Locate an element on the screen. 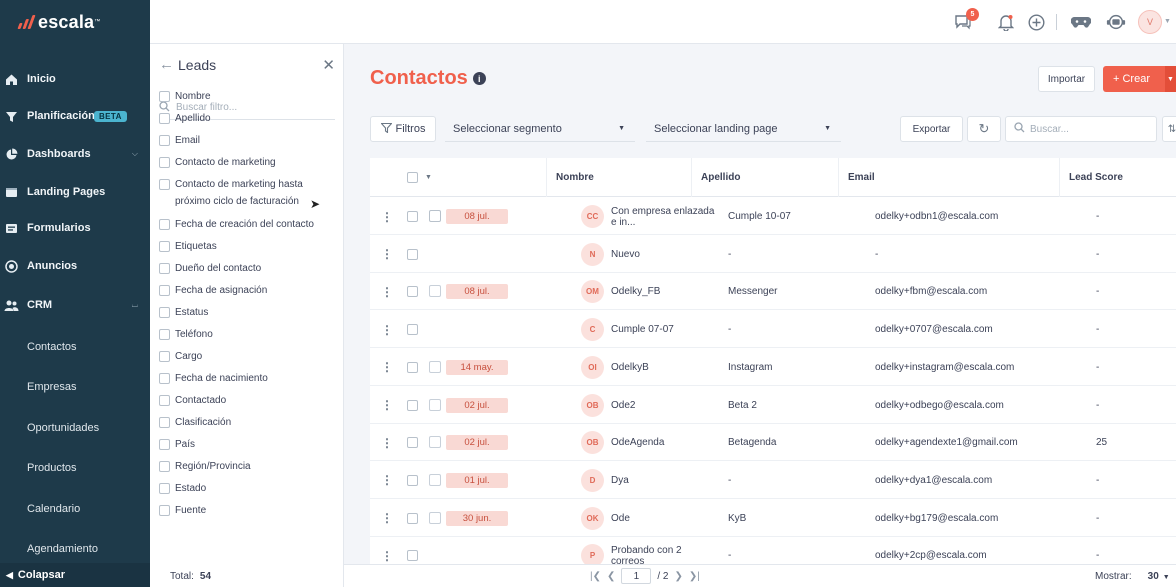 The height and width of the screenshot is (587, 1176). filter-field-item: Estado is located at coordinates (249, 488).